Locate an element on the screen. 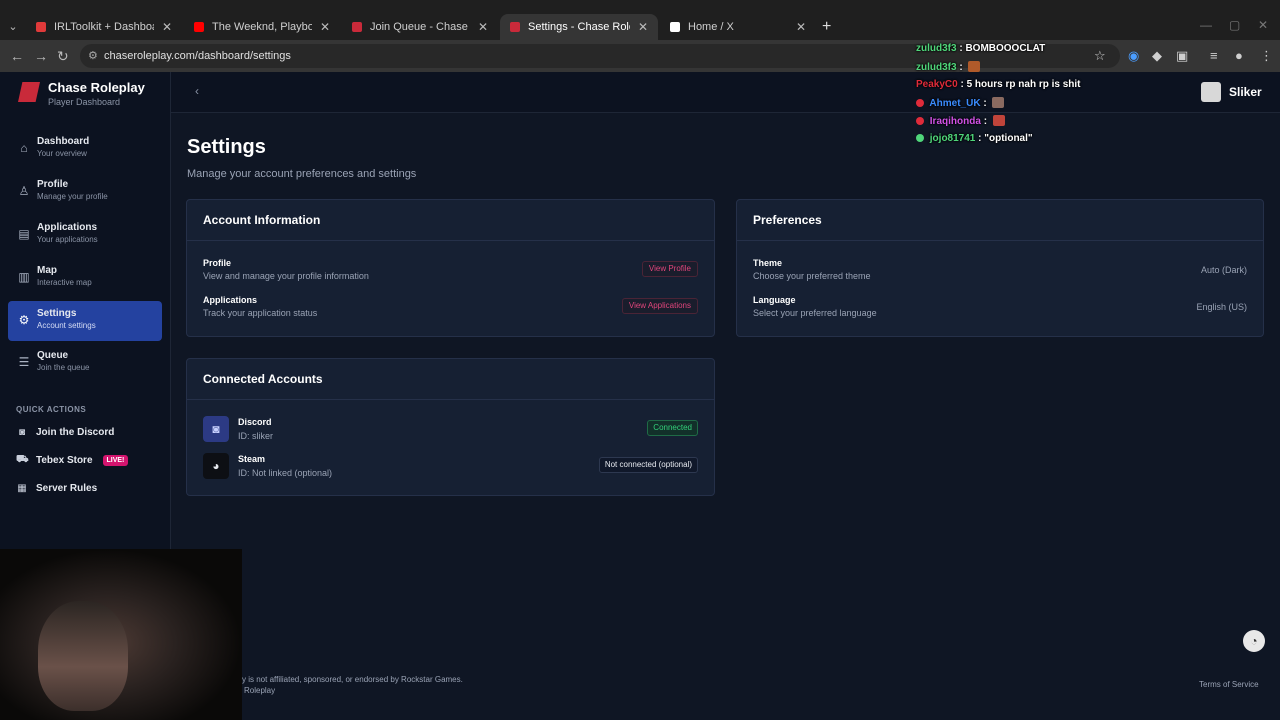 This screenshot has width=1280, height=720. extension-icon: ◉ is located at coordinates (1133, 56).